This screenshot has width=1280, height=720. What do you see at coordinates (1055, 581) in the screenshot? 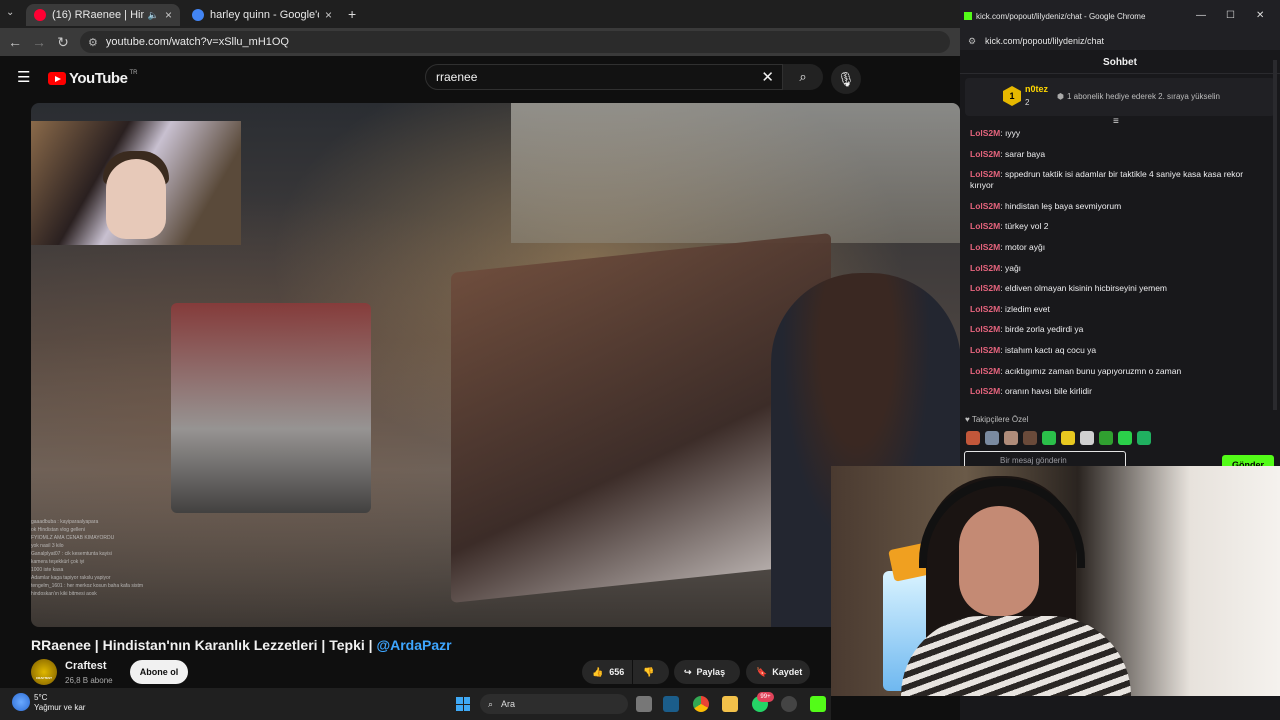
I see `streamer-webcam-overlay` at bounding box center [1055, 581].